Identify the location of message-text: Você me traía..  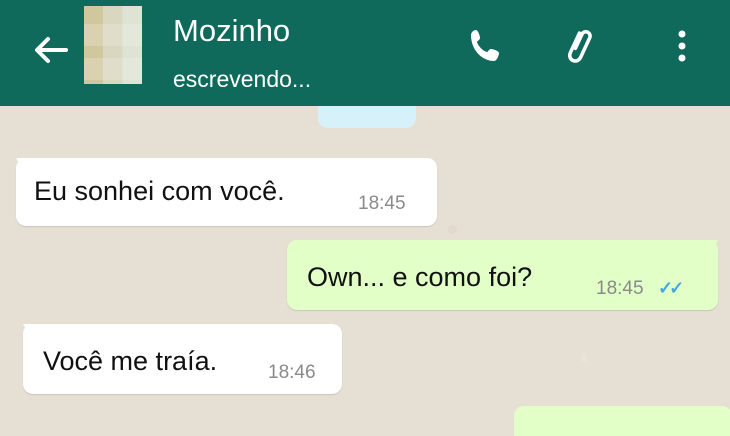
(130, 361).